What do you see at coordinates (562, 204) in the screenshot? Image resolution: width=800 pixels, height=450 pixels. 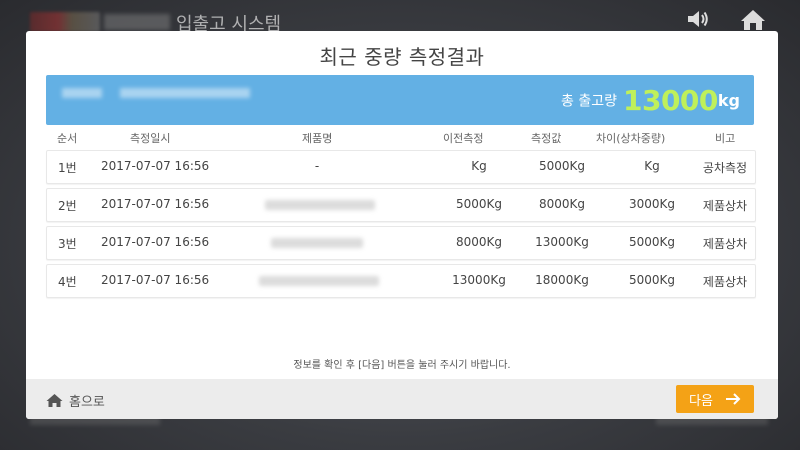 I see `cell-measured: 8000Kg` at bounding box center [562, 204].